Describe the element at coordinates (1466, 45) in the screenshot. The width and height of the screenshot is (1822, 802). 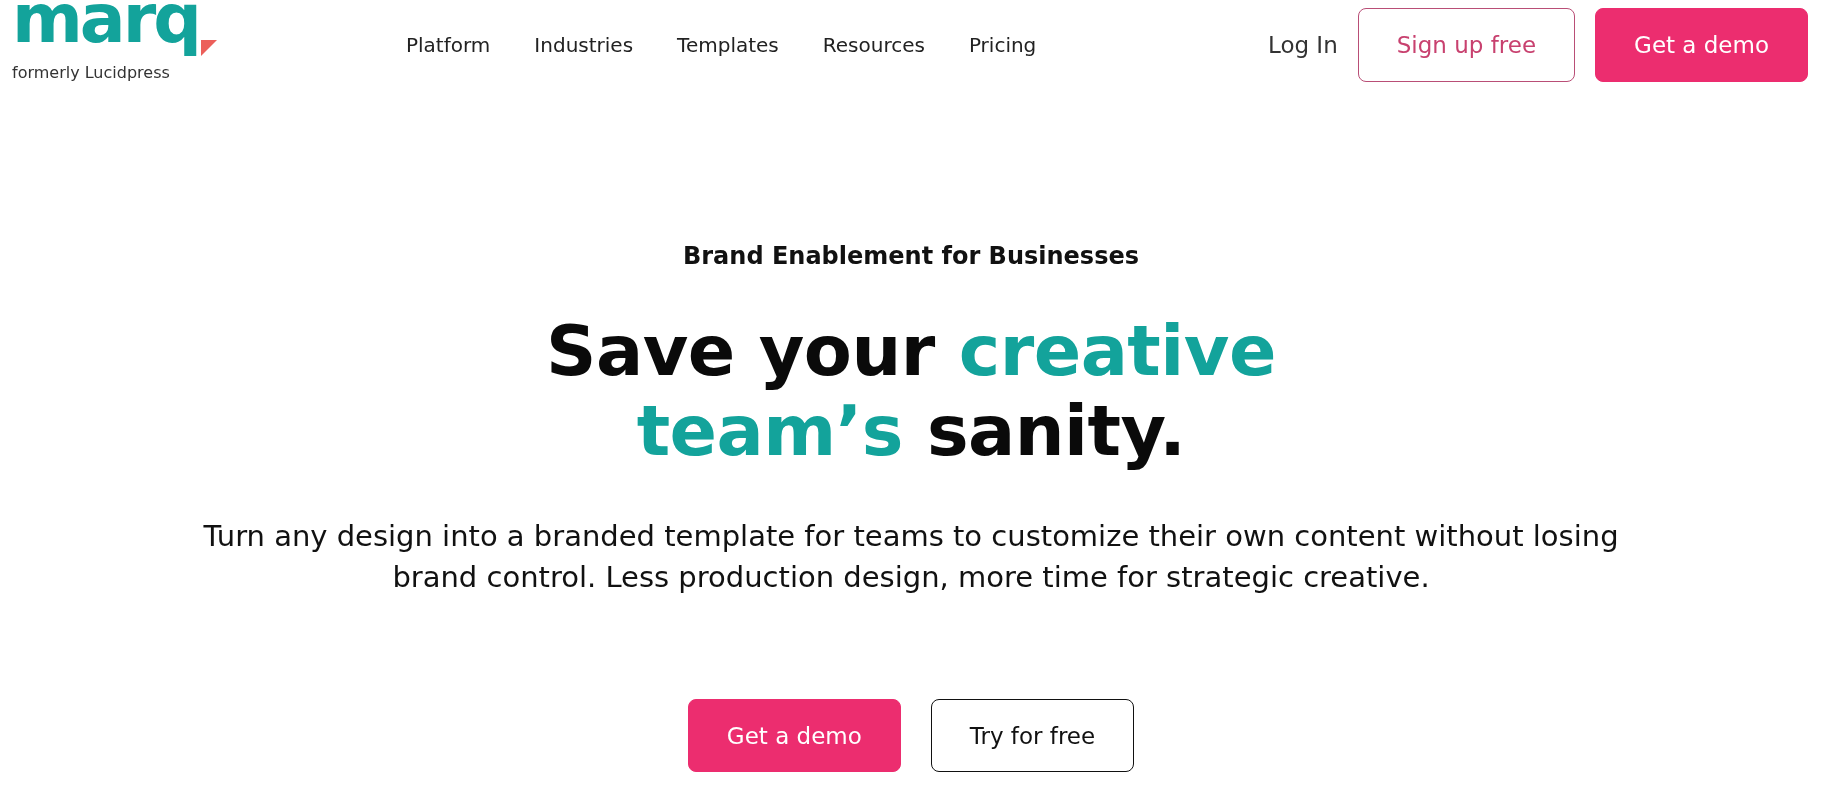
I see `signup-button: Sign up free` at that location.